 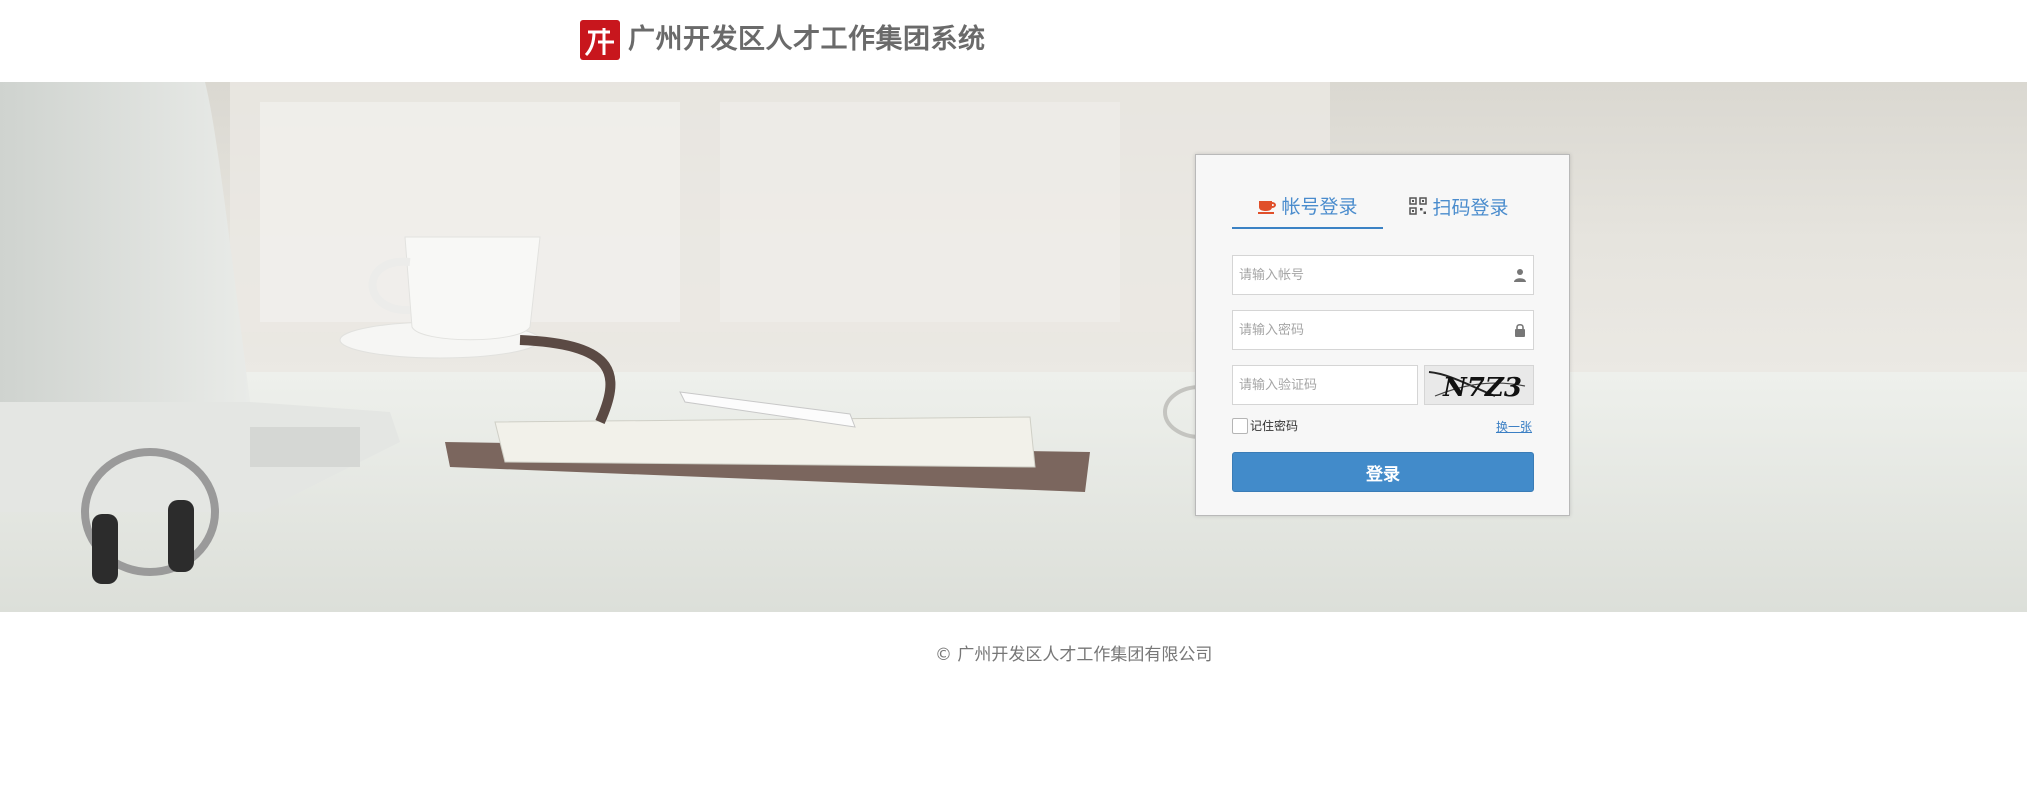 I want to click on login-panel: 帐号登录 扫码登录 请输入帐号 请输入验证码 N7Z3 记住密码 换一张 登录, so click(x=1382, y=335).